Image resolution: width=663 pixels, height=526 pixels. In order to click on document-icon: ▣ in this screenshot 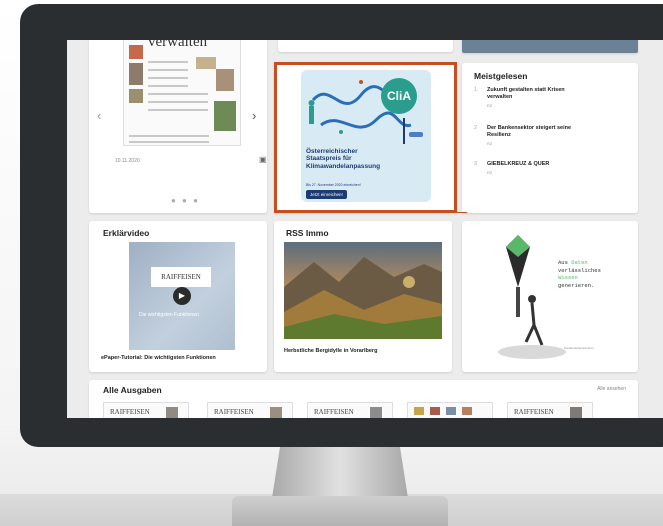, I will do `click(263, 159)`.